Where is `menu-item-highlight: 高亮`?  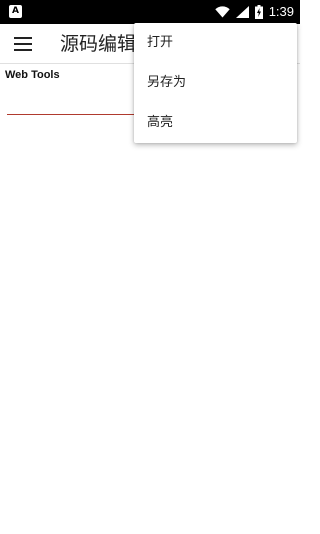
menu-item-highlight: 高亮 is located at coordinates (215, 123).